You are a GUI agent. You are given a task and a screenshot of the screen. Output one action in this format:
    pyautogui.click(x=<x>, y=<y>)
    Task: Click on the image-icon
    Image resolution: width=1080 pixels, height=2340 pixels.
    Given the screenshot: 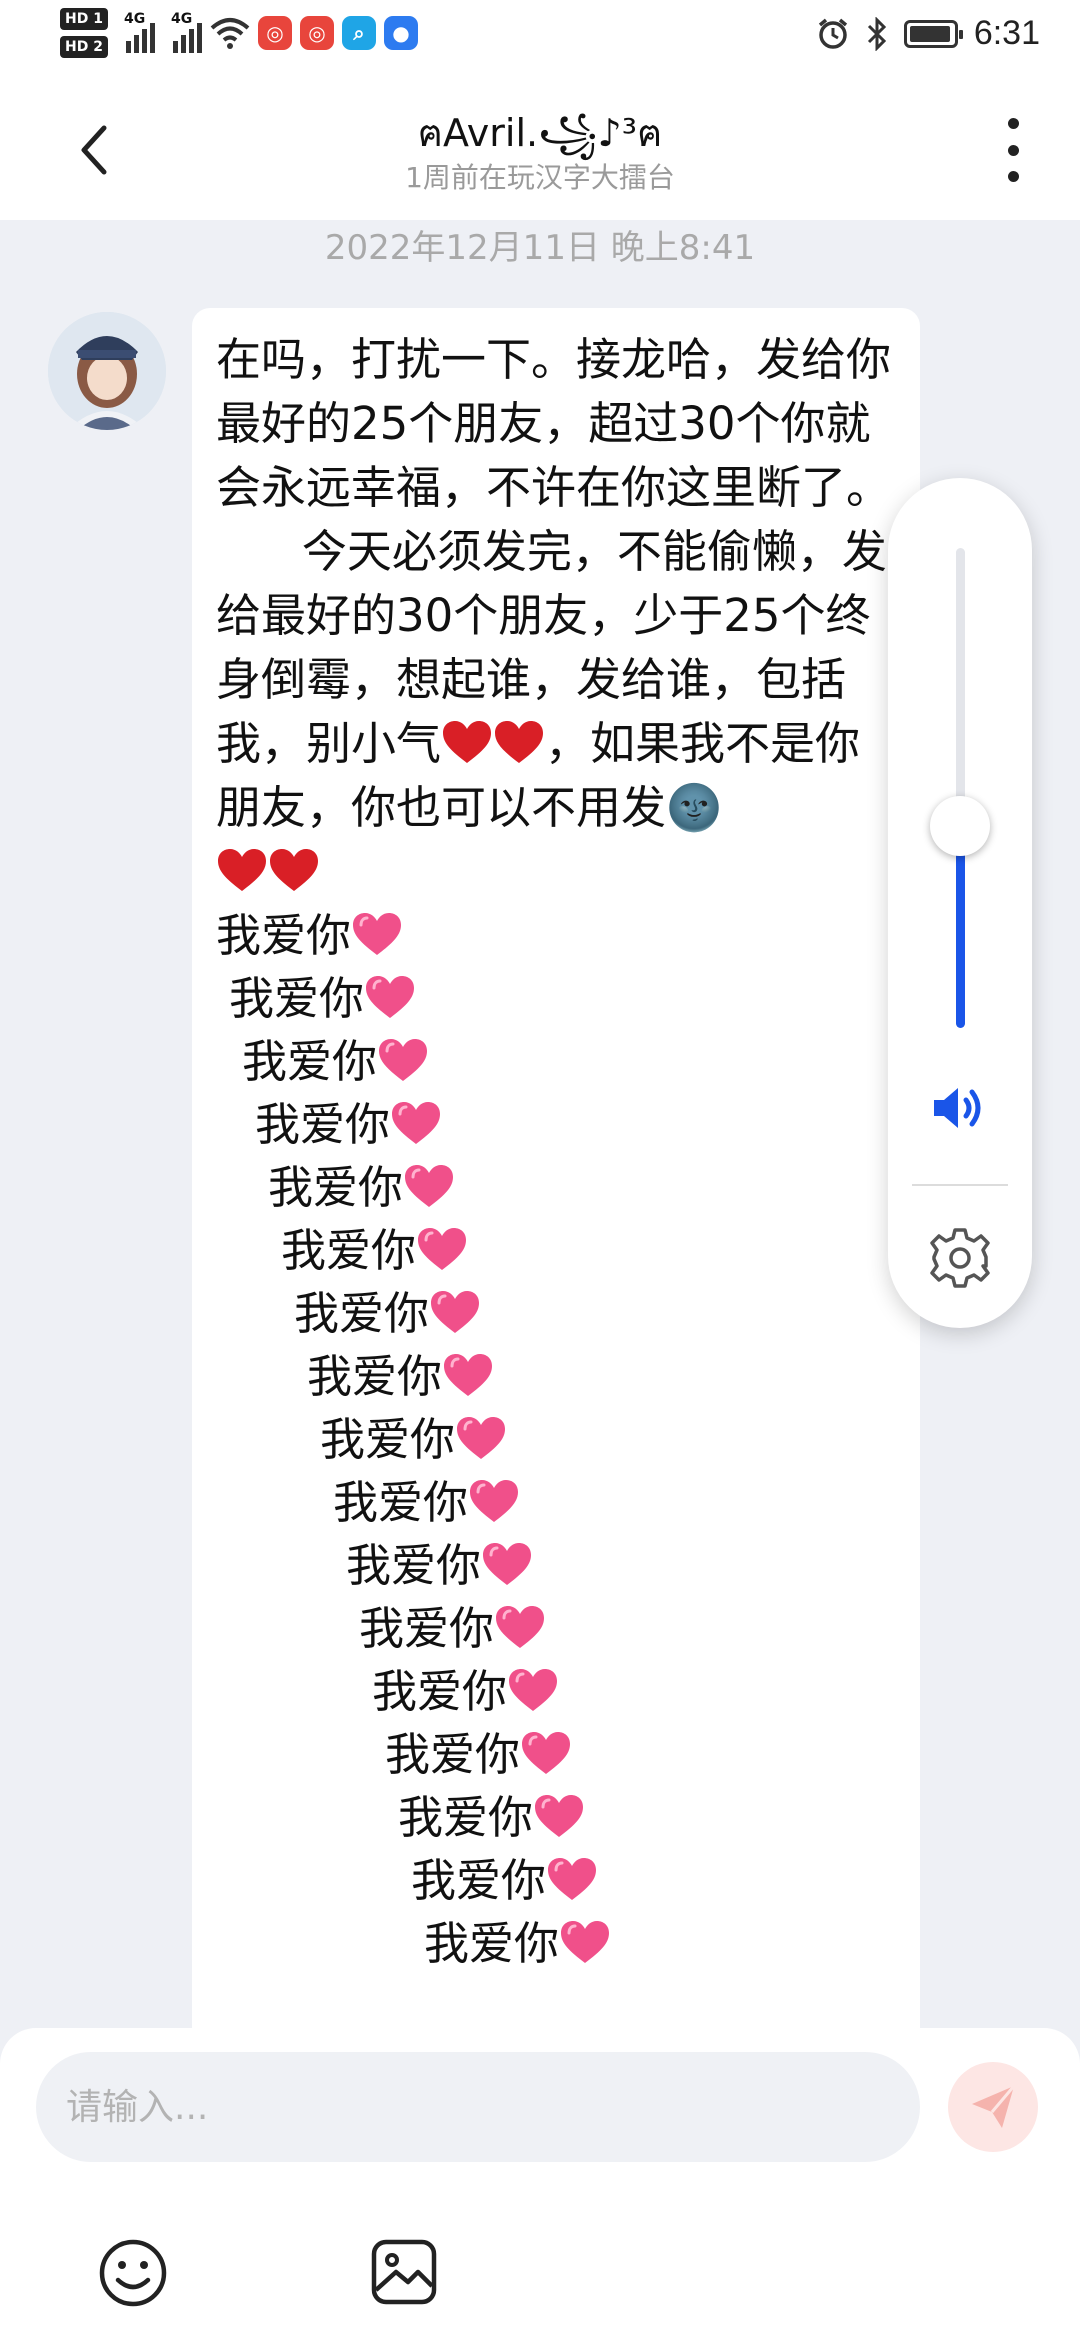 What is the action you would take?
    pyautogui.click(x=404, y=2272)
    